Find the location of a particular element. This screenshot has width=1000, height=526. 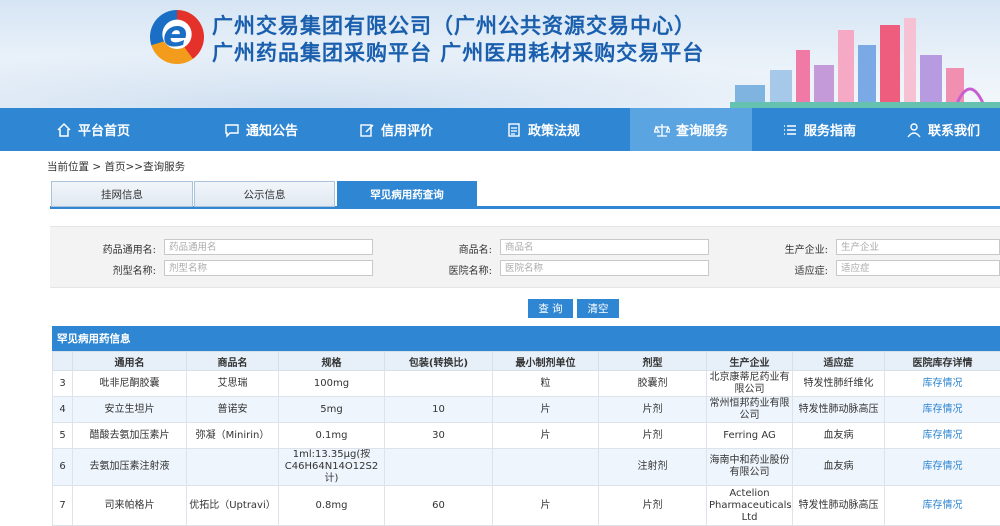

cell-manufacturer: Ferring AG is located at coordinates (750, 436).